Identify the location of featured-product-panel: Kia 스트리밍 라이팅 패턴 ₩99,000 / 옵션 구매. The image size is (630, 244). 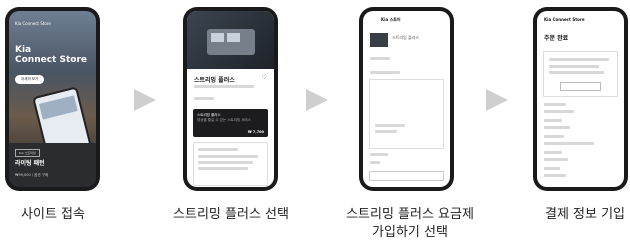
(52, 165).